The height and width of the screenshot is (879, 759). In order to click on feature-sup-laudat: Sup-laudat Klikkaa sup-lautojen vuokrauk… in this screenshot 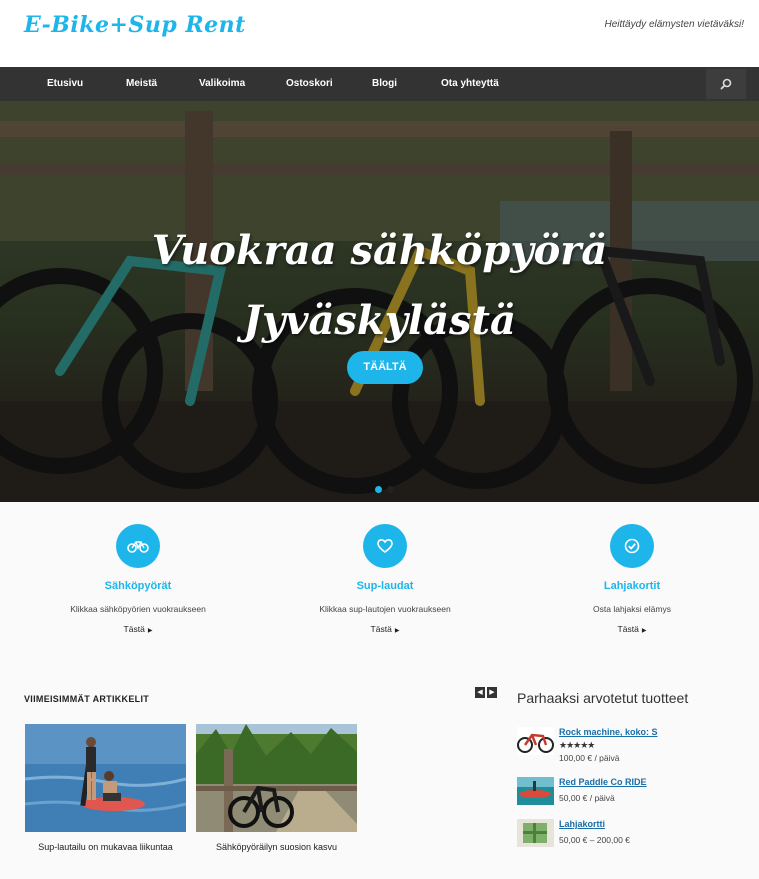, I will do `click(385, 579)`.